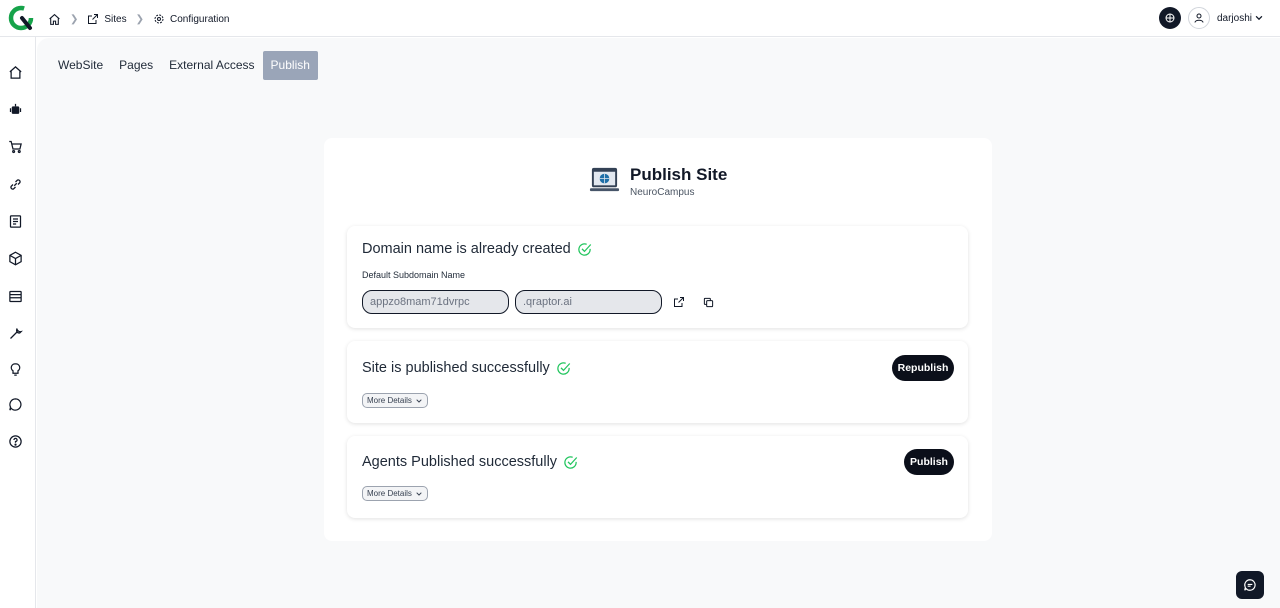  I want to click on tab-pages: Pages, so click(136, 65).